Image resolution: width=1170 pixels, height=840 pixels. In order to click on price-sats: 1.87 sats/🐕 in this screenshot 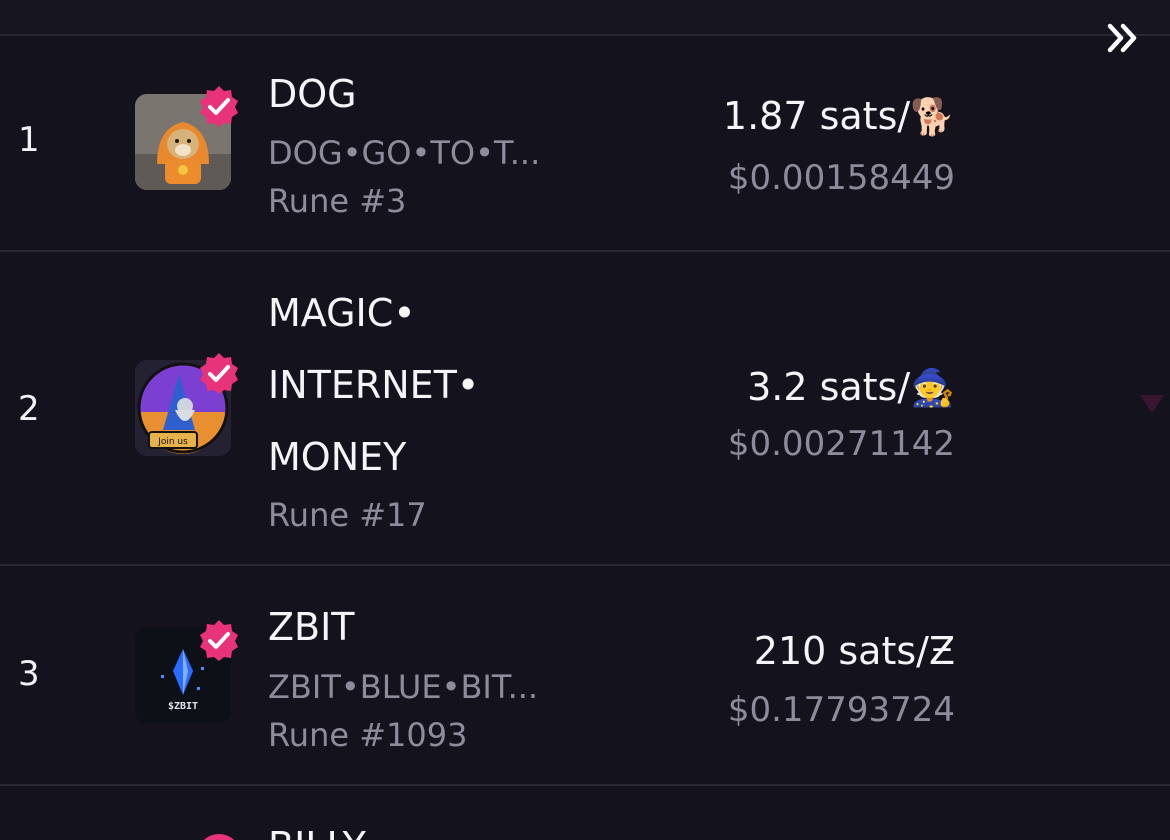, I will do `click(839, 116)`.